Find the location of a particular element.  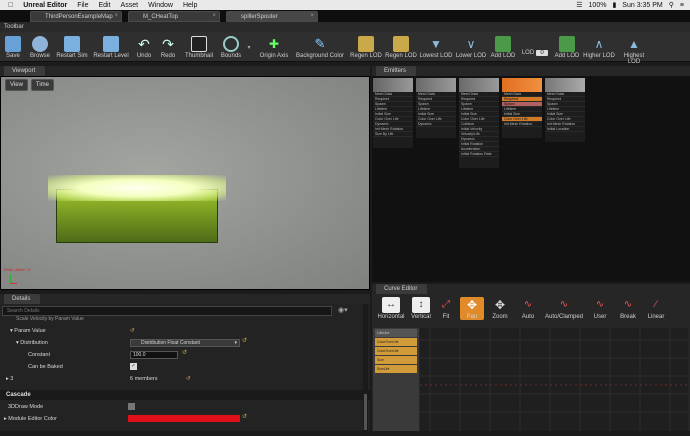

distribution-dropdown: Distribution Float Constant ▾ is located at coordinates (185, 343).